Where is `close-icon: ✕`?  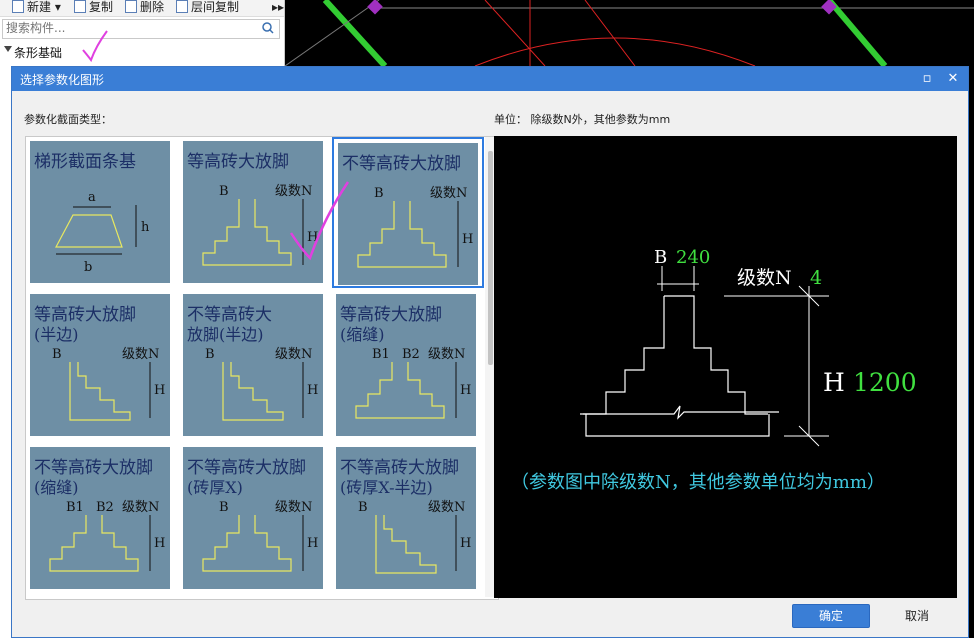
close-icon: ✕ is located at coordinates (953, 79).